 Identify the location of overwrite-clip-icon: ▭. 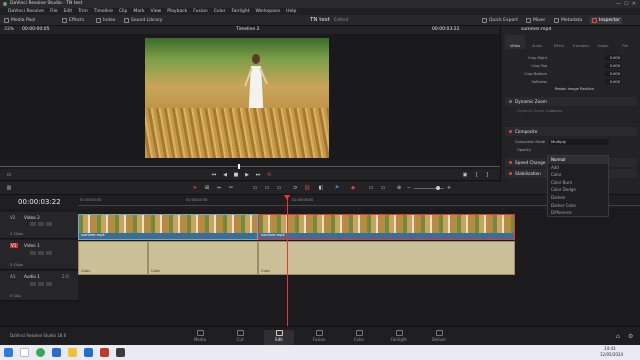
(267, 188).